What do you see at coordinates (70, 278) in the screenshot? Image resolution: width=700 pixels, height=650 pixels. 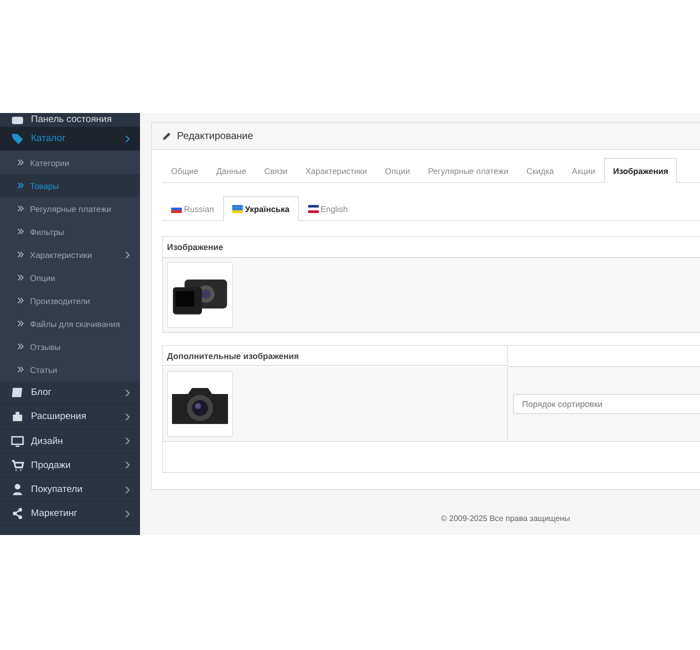 I see `sidebar-subitem: Опции` at bounding box center [70, 278].